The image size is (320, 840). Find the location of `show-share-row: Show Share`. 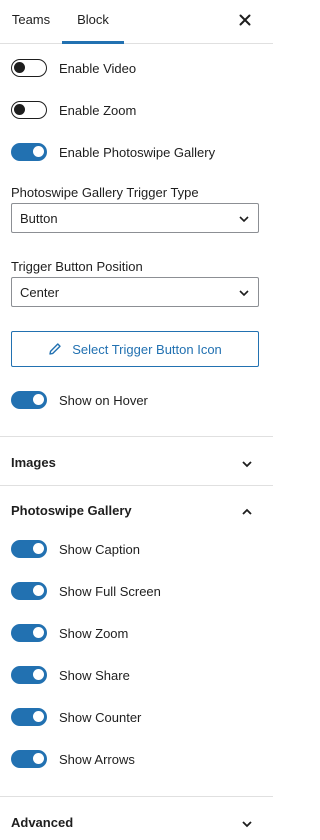

show-share-row: Show Share is located at coordinates (70, 675).